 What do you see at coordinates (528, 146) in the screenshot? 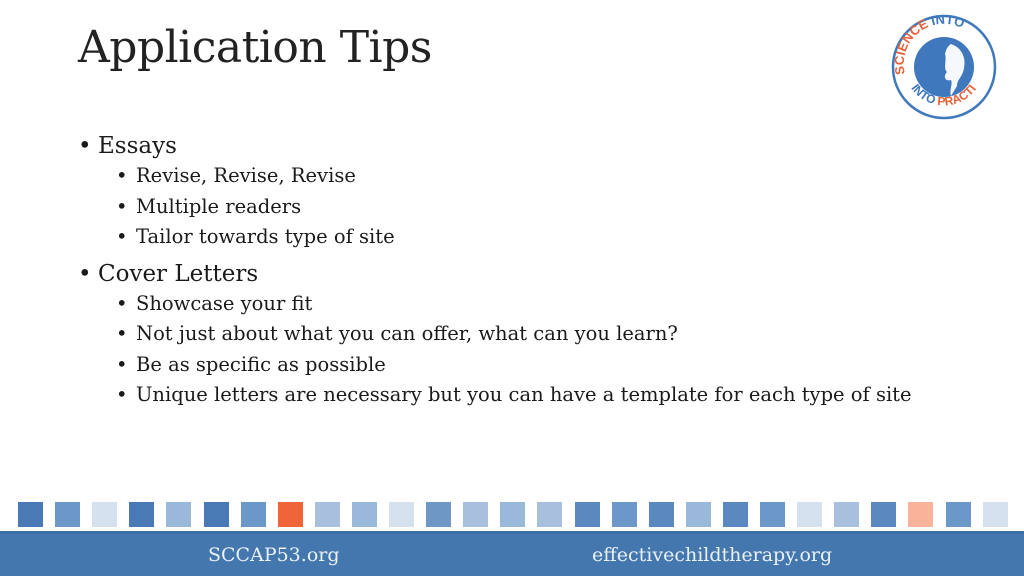
I see `bullet-essays: • Essays` at bounding box center [528, 146].